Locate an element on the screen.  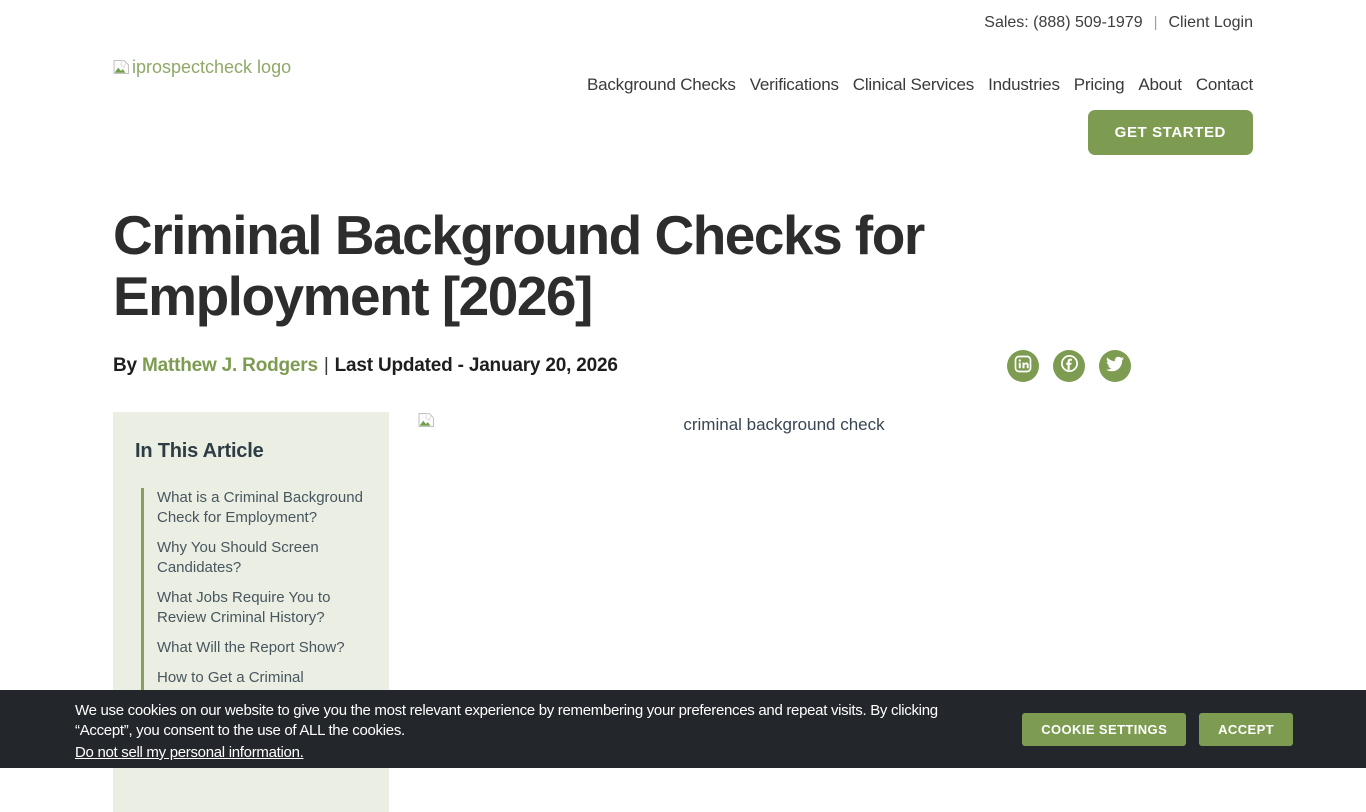
nav-item-industries: Industries is located at coordinates (1024, 85).